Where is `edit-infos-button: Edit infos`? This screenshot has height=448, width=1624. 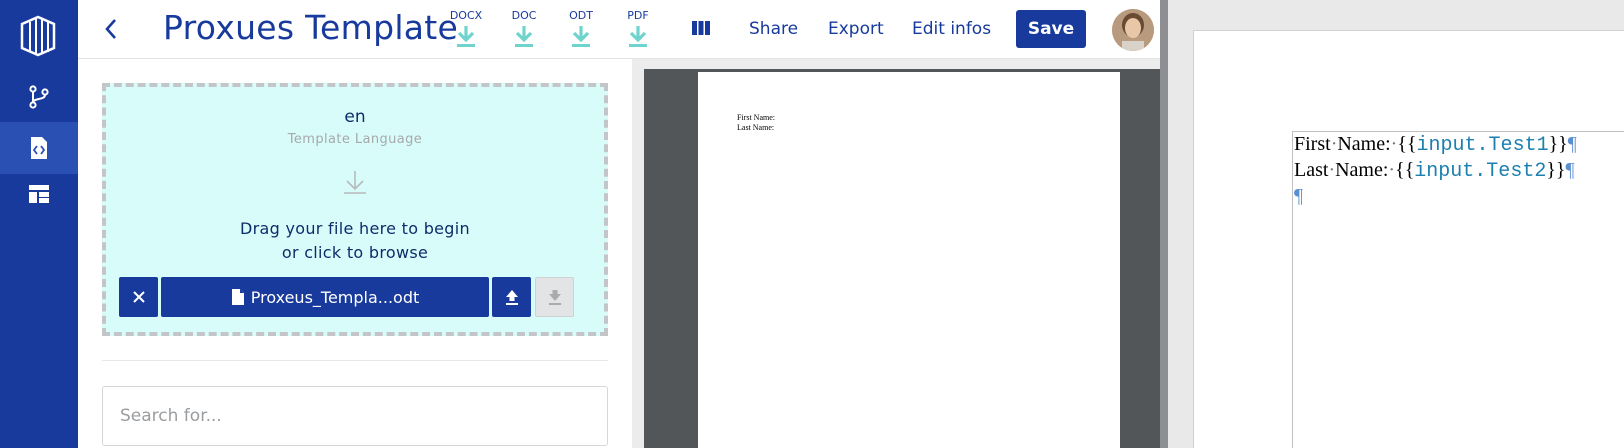 edit-infos-button: Edit infos is located at coordinates (951, 29).